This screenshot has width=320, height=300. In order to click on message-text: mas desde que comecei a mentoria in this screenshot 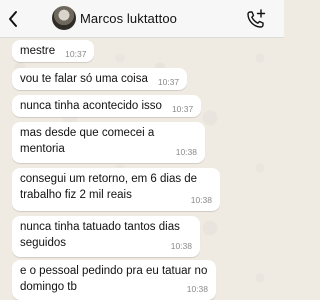, I will do `click(87, 141)`.